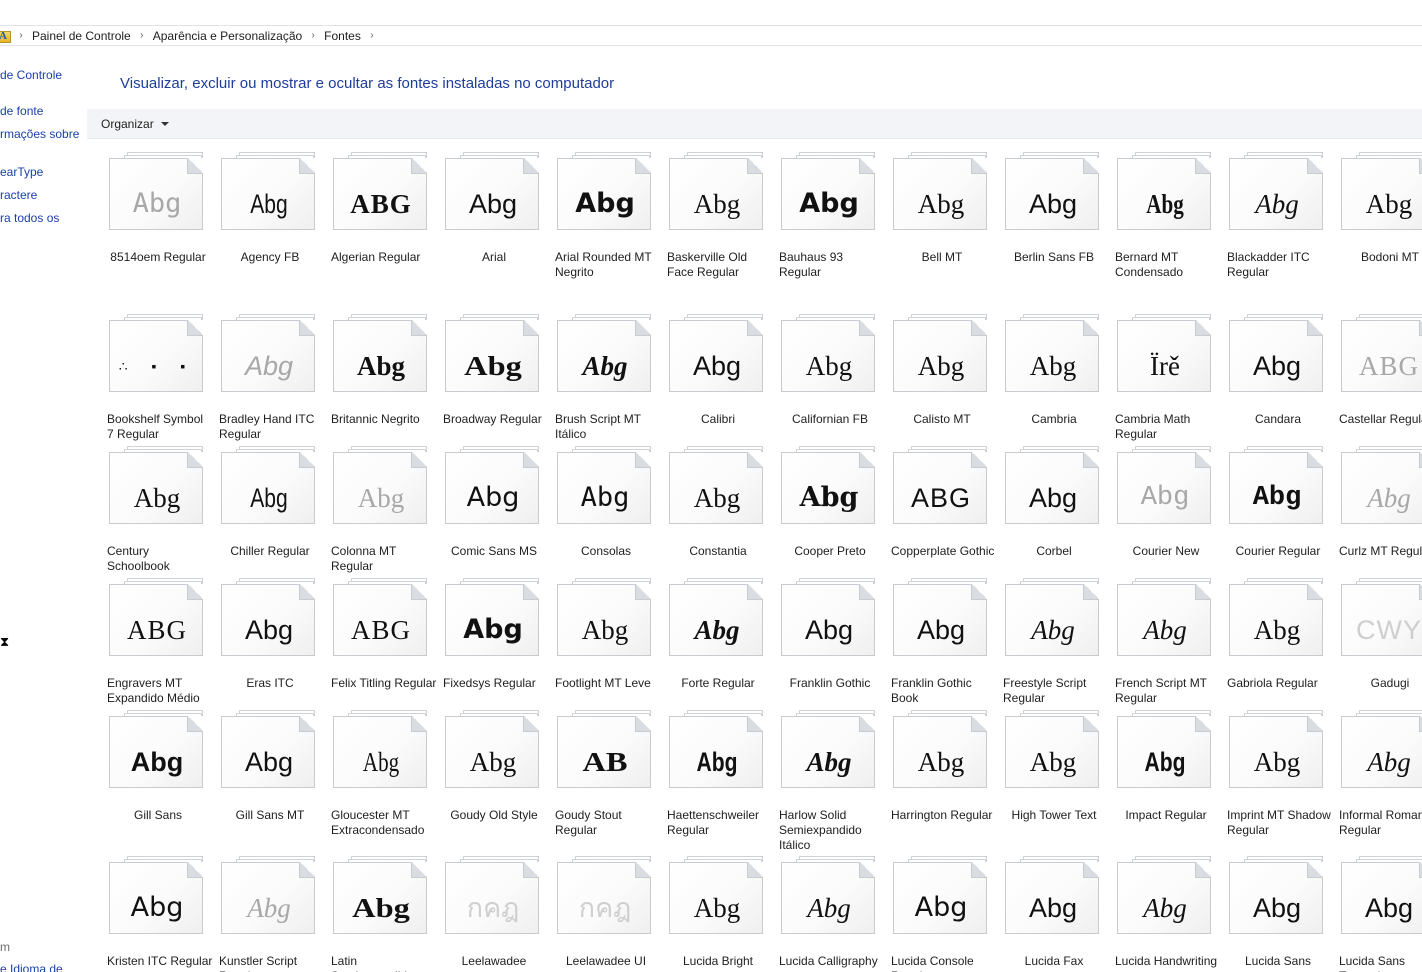 This screenshot has height=972, width=1422. Describe the element at coordinates (271, 389) in the screenshot. I see `font-item: Abg Bradley Hand ITC Regular` at that location.